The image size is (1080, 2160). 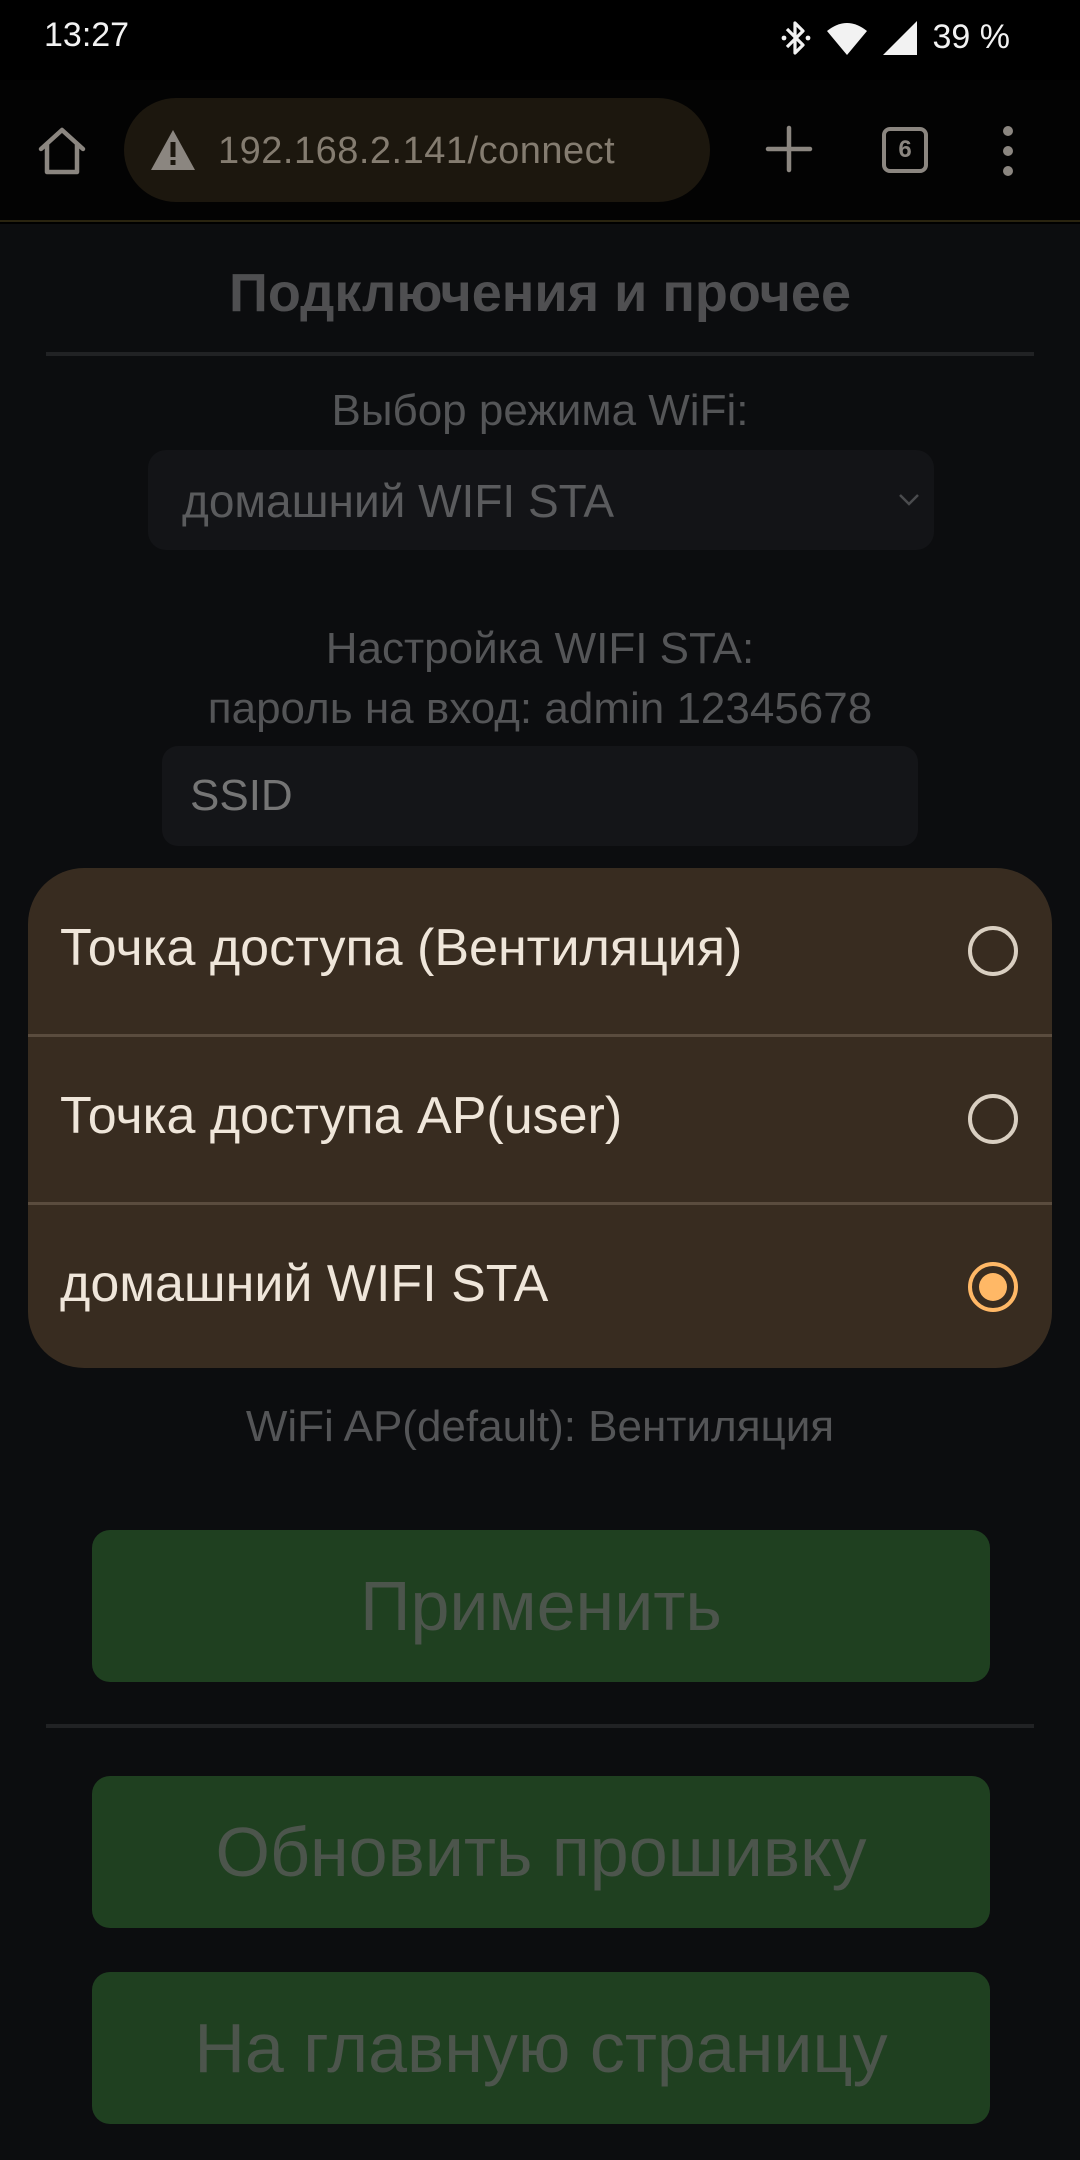 I want to click on battery-percent: 39 %, so click(x=971, y=37).